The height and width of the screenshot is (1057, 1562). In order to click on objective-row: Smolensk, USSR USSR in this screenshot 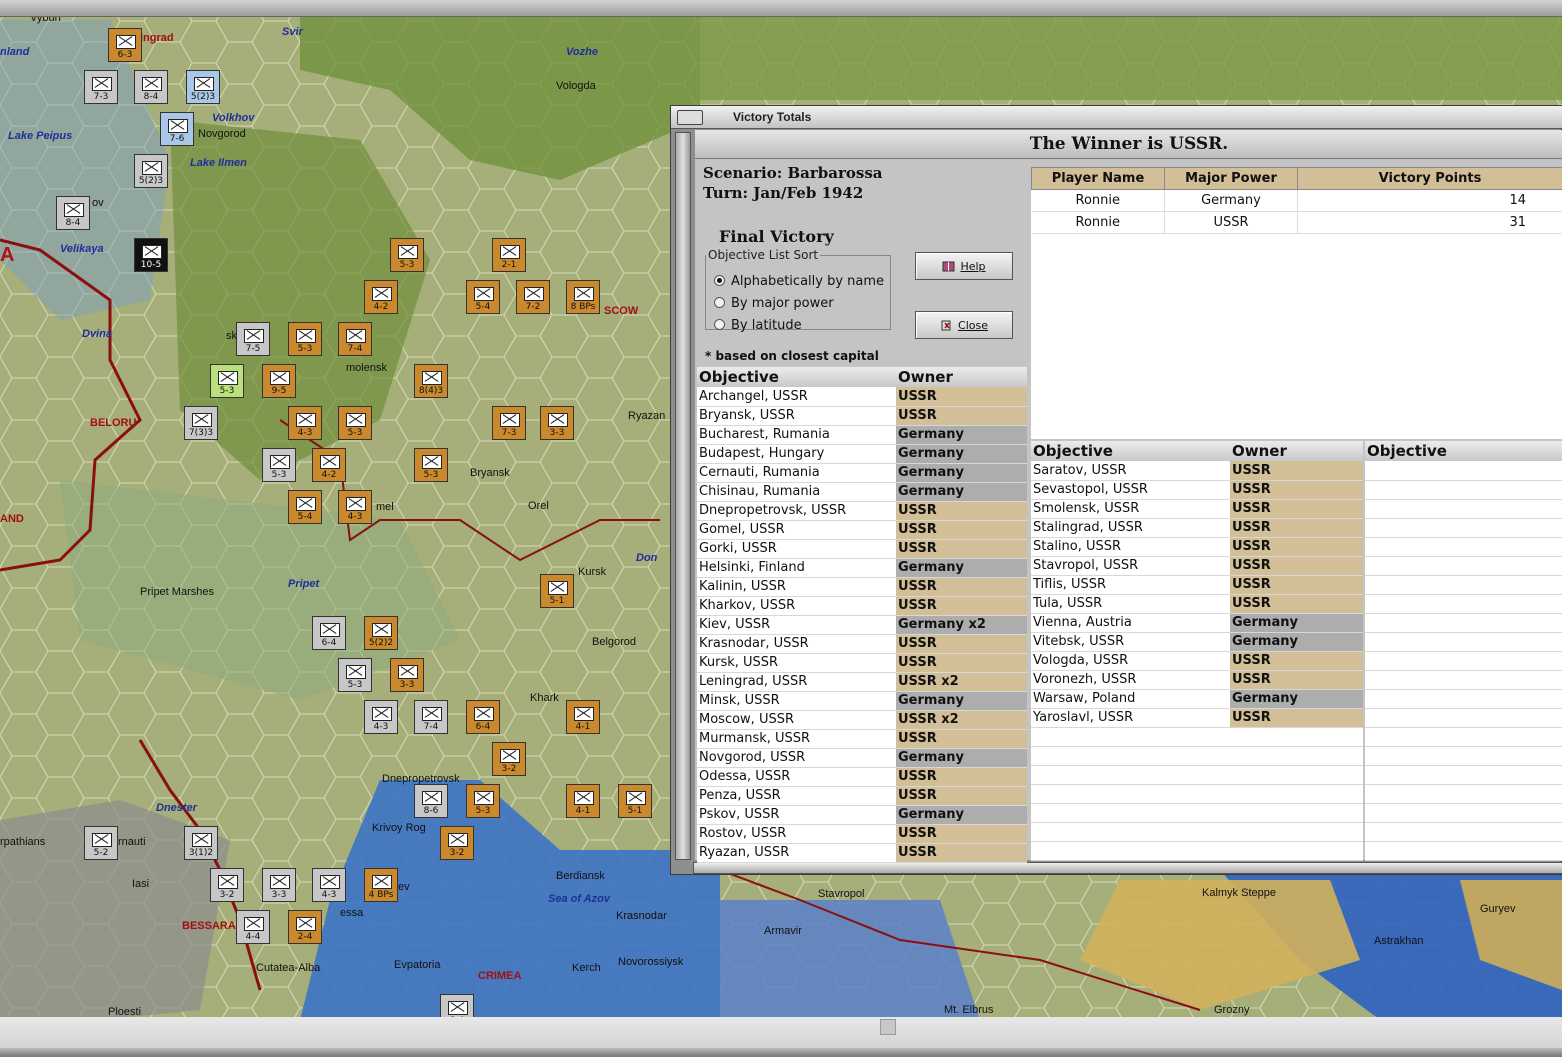, I will do `click(1197, 509)`.